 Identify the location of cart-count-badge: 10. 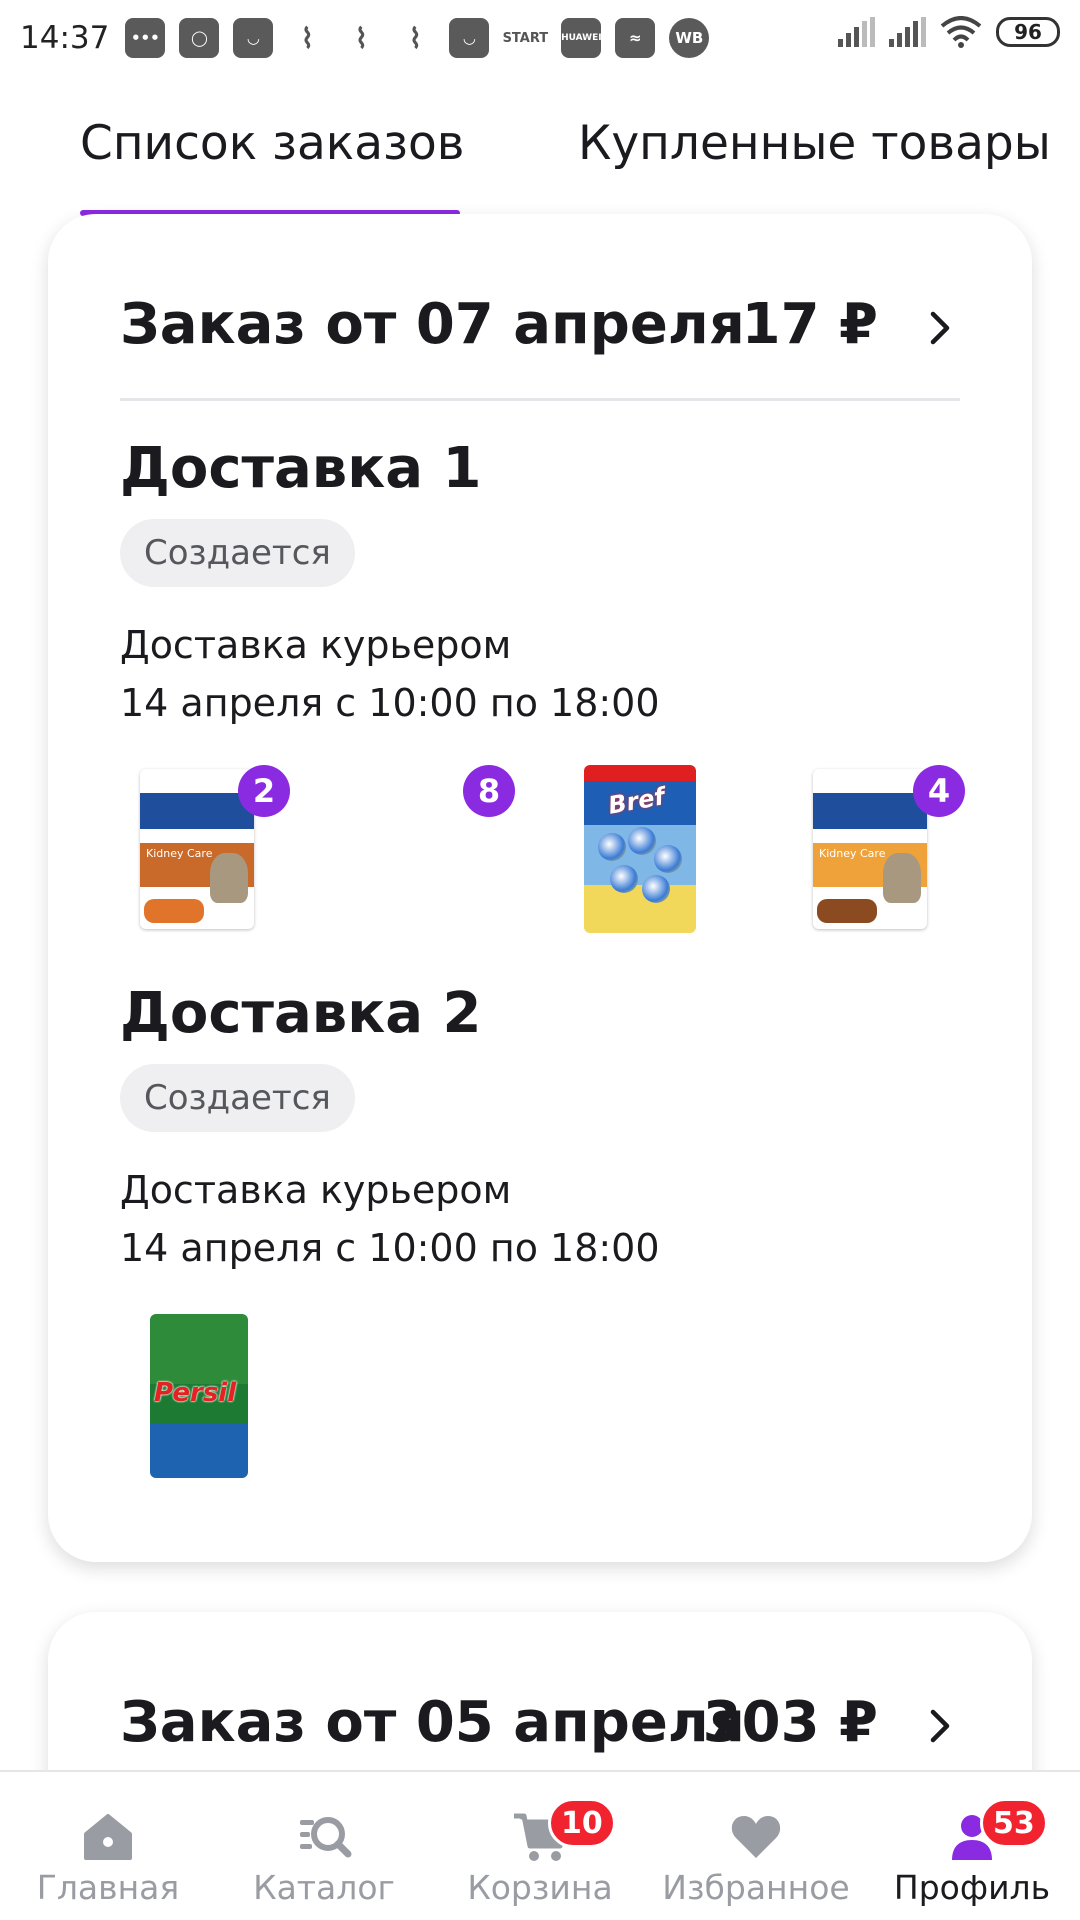
(582, 1823).